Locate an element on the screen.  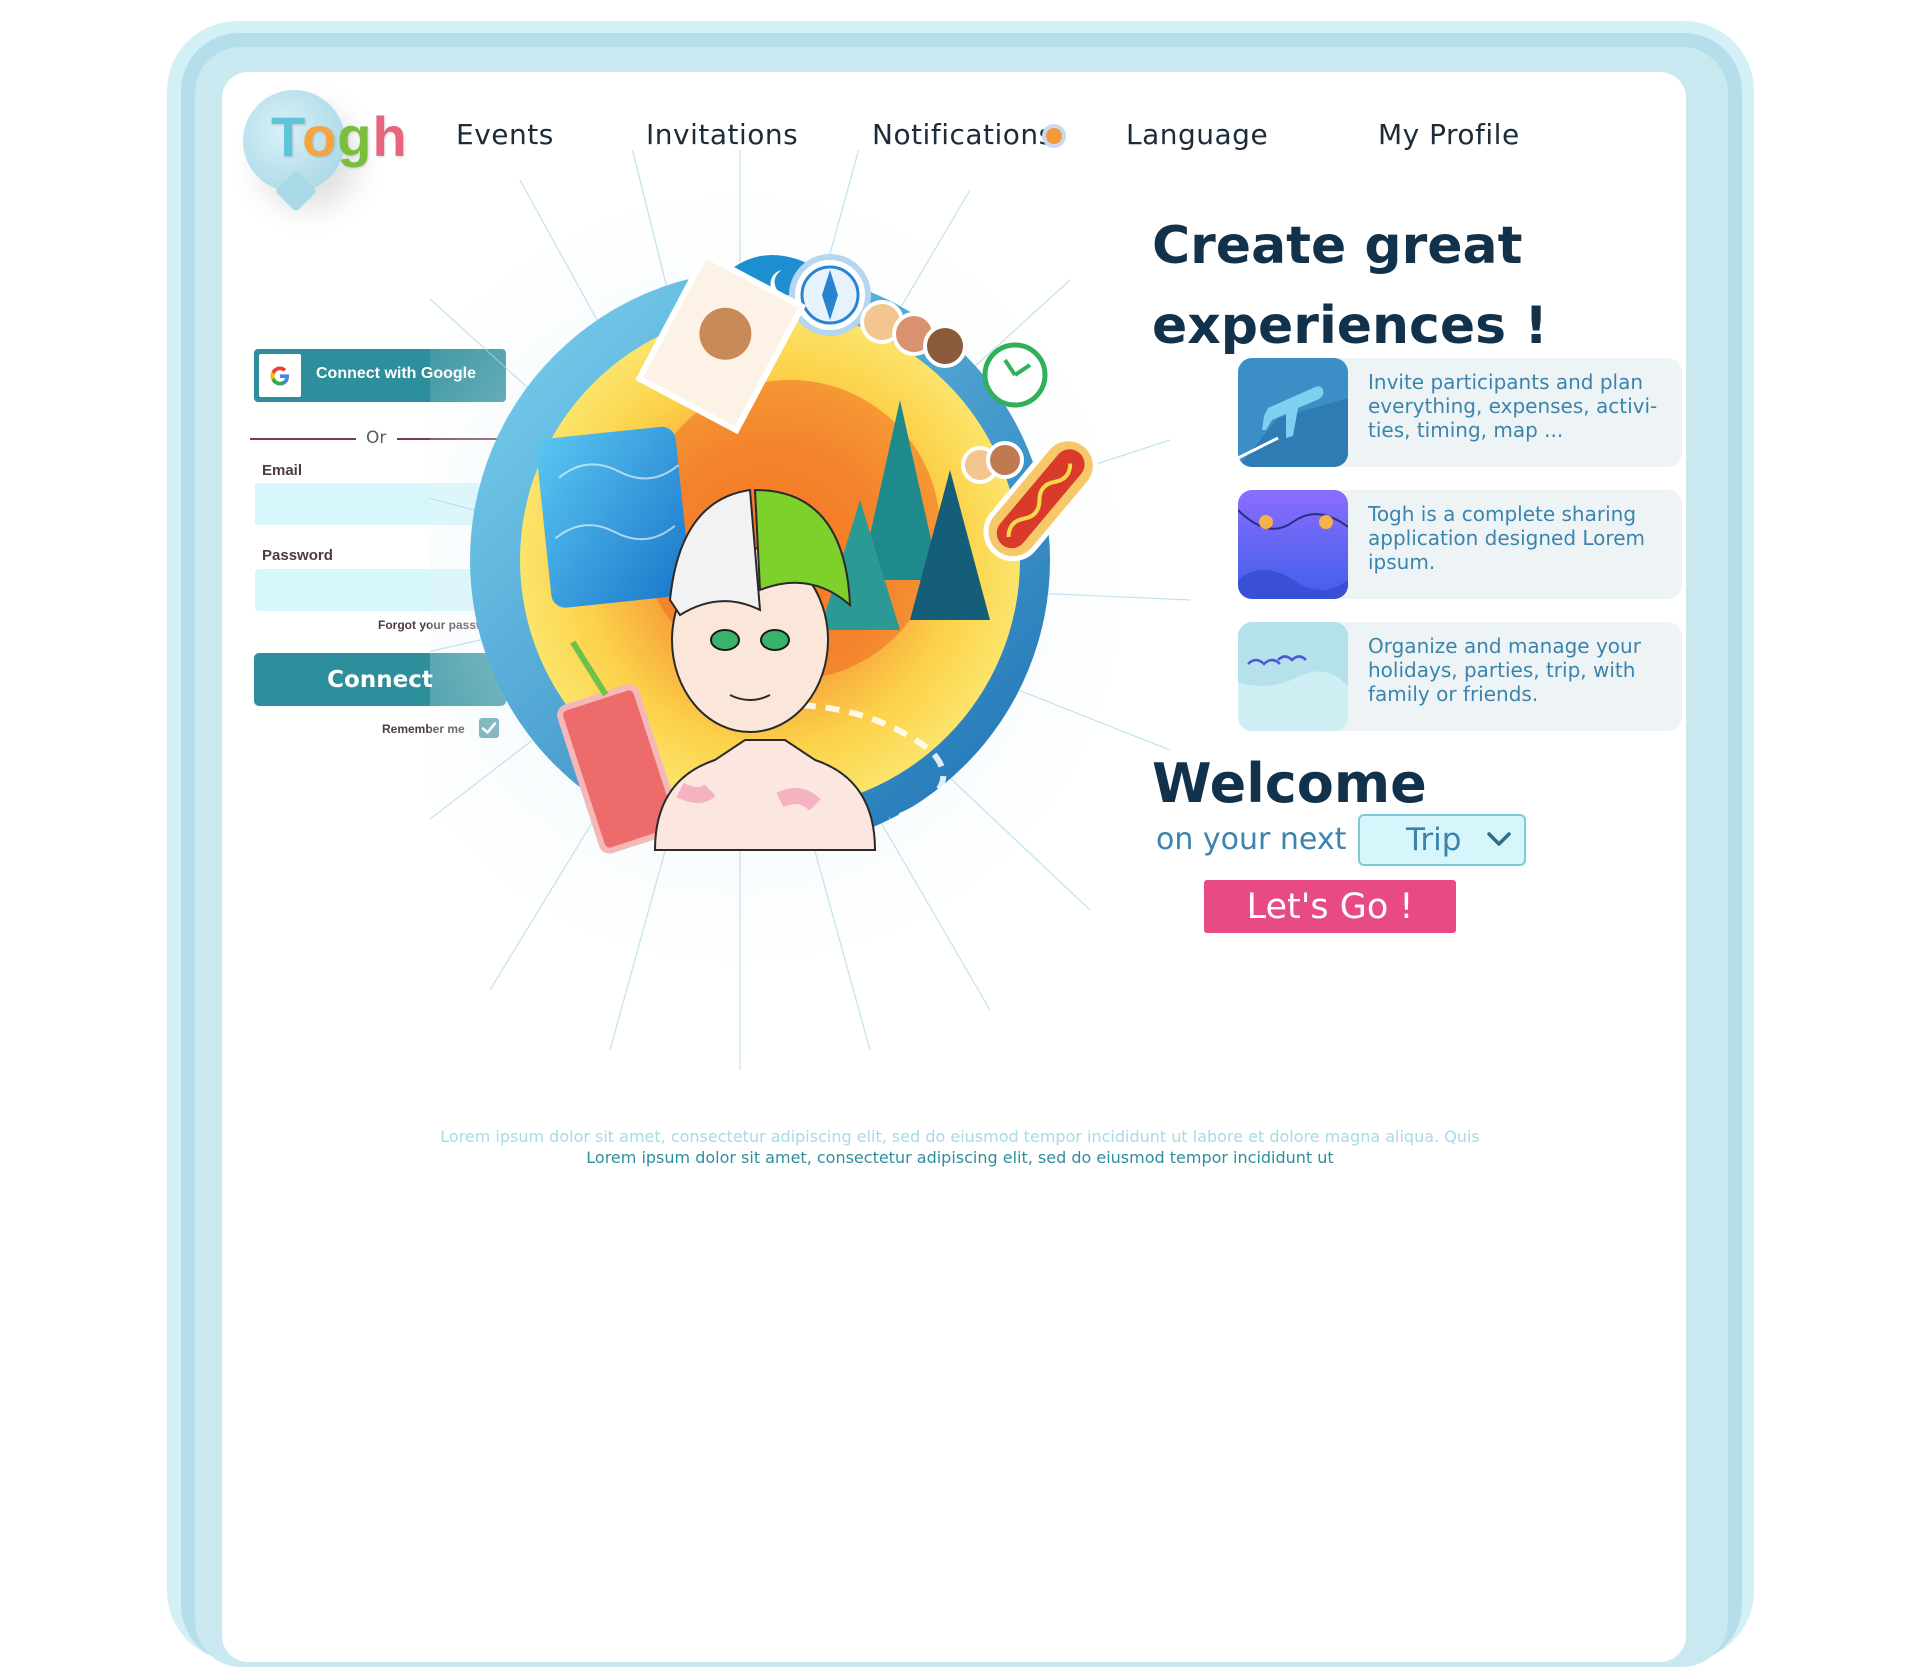
notification-badge-icon is located at coordinates (1054, 136).